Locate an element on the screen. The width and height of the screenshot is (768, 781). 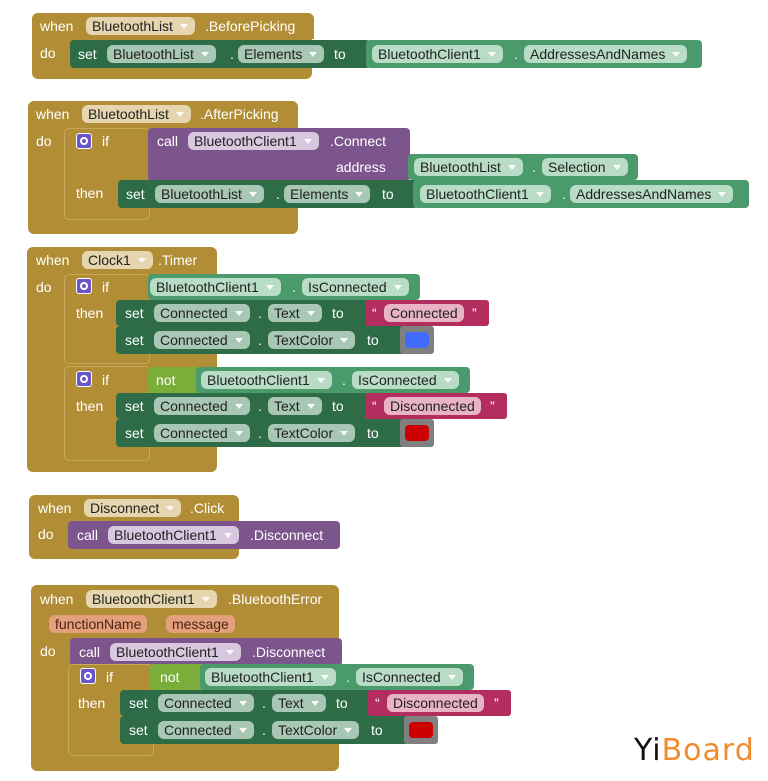
logo-part-board: Board is located at coordinates (708, 750).